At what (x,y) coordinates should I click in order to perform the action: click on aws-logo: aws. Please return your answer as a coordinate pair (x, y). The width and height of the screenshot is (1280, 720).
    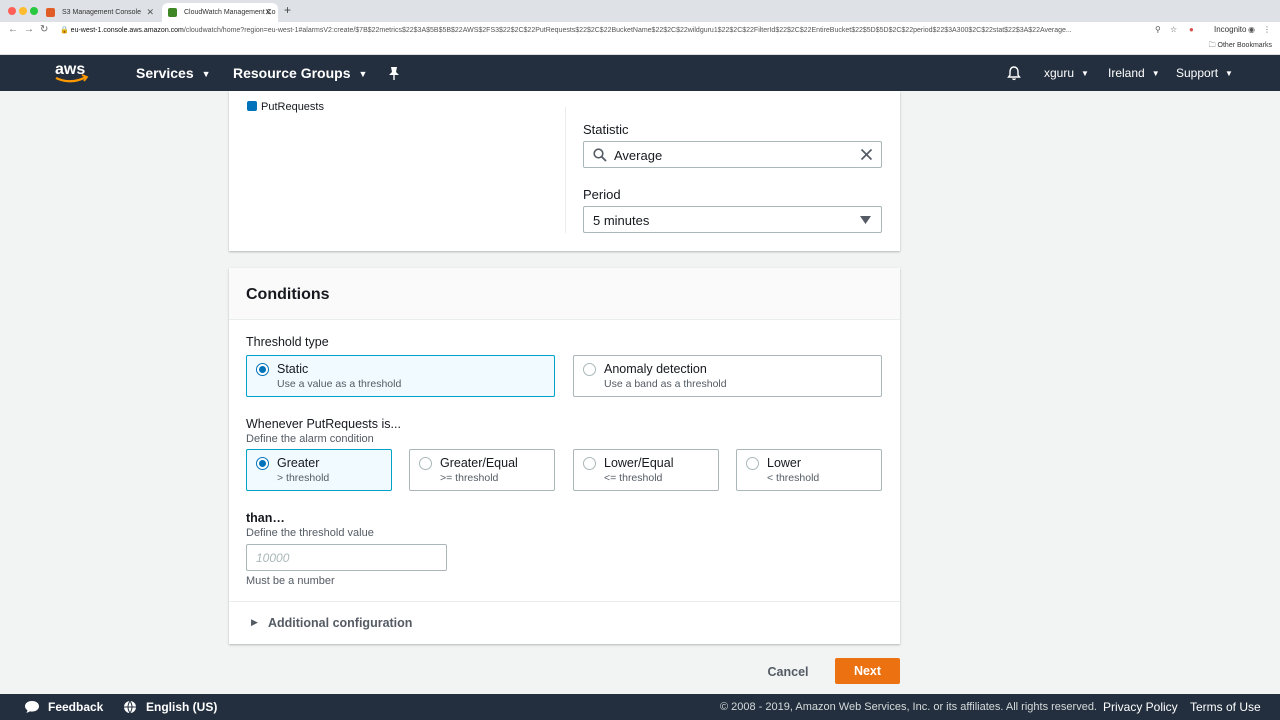
    Looking at the image, I should click on (72, 73).